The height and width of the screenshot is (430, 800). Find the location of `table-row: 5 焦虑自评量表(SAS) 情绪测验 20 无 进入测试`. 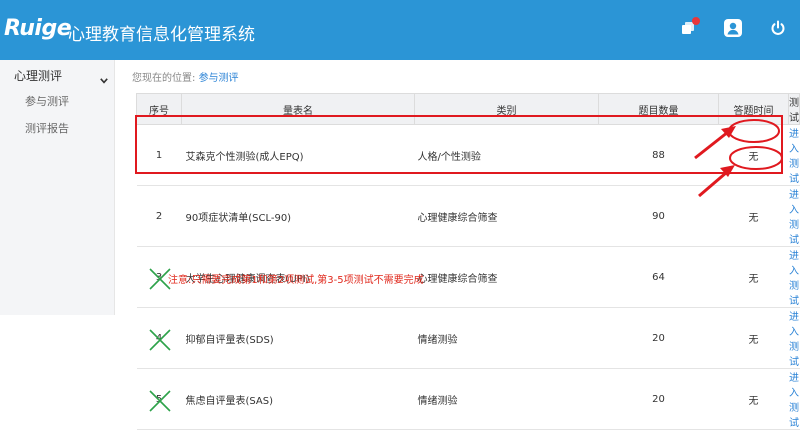

table-row: 5 焦虑自评量表(SAS) 情绪测验 20 无 进入测试 is located at coordinates (468, 399).